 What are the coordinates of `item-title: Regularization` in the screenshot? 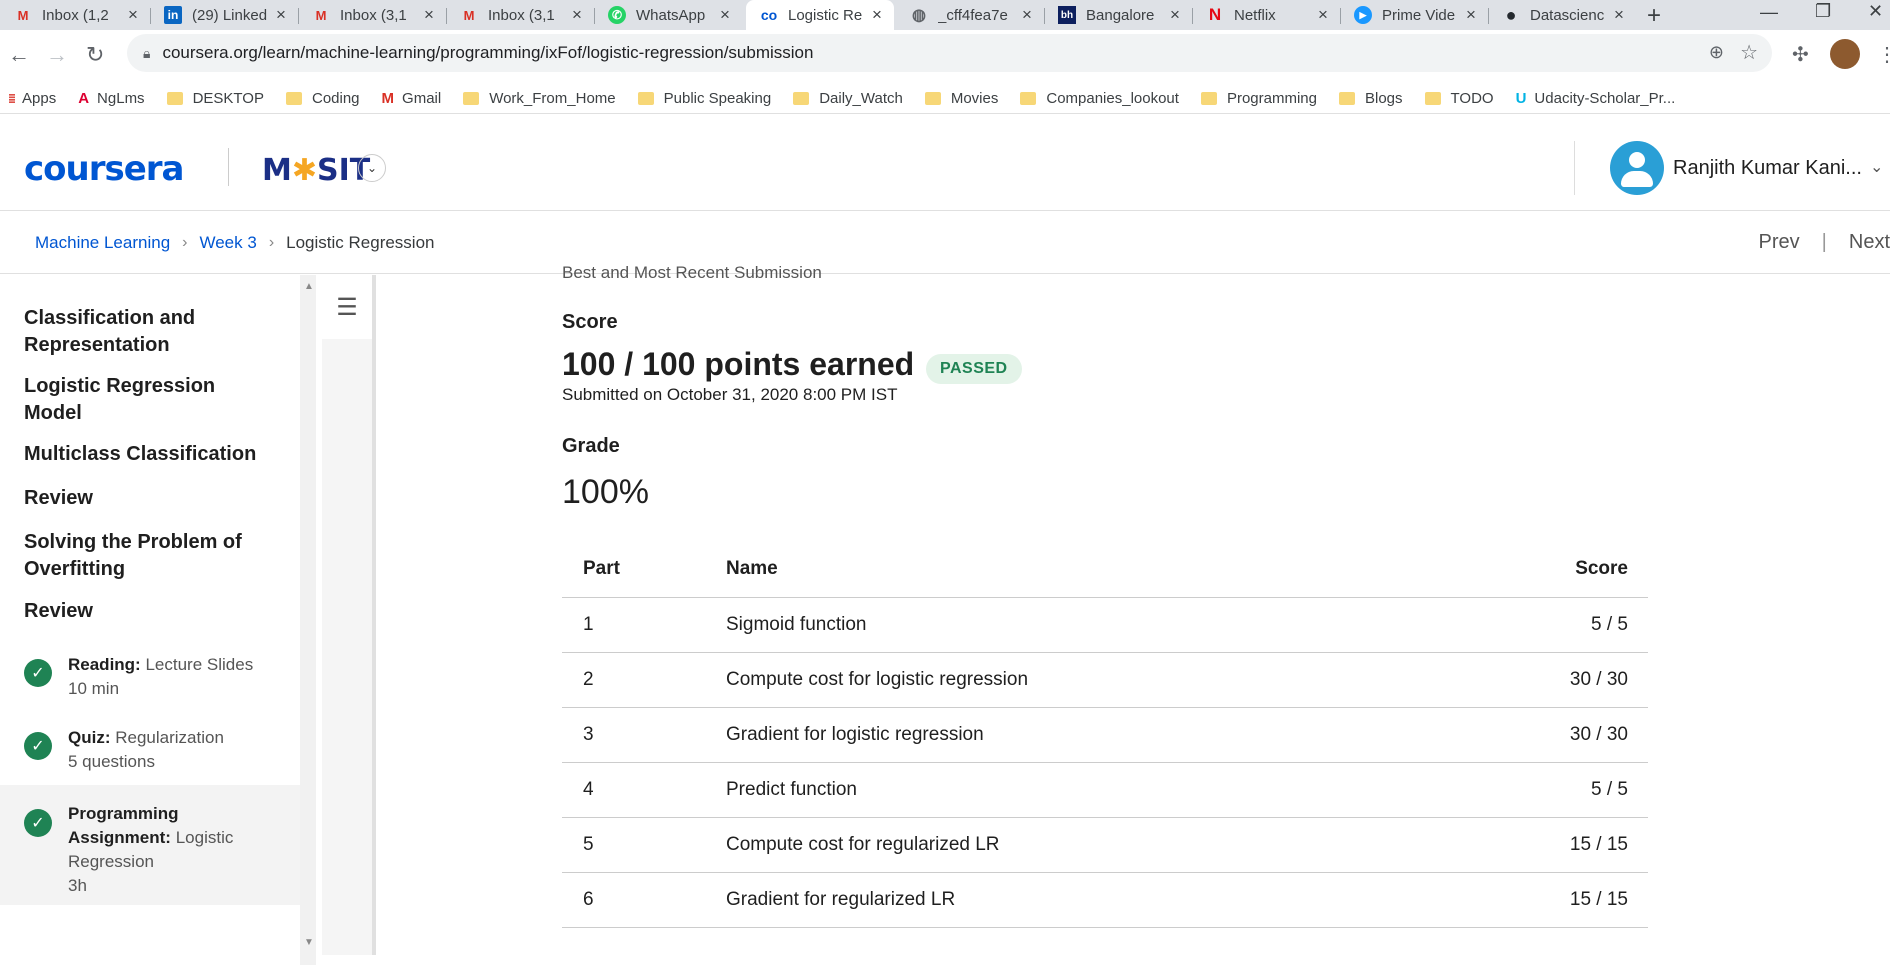 It's located at (169, 737).